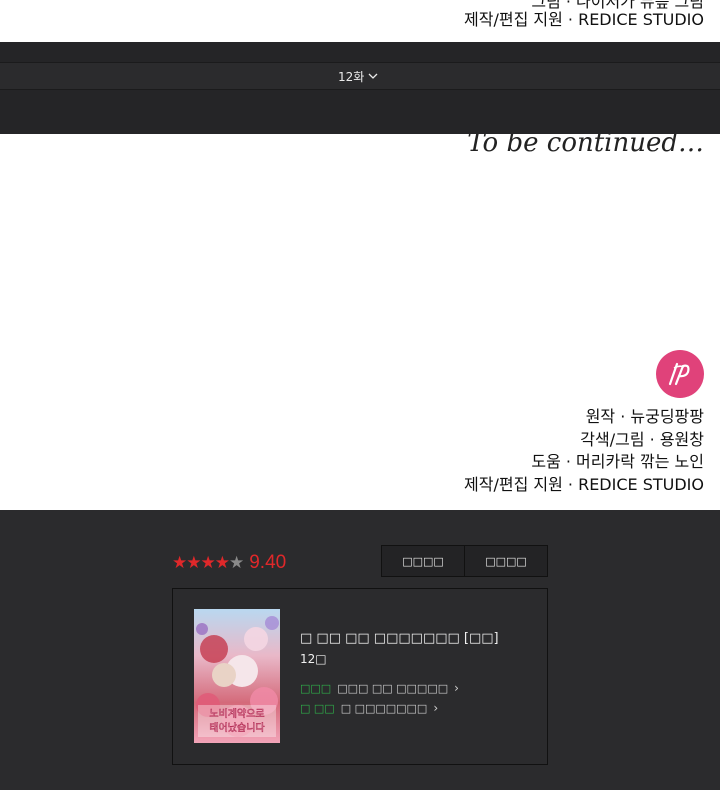  I want to click on action-button-1: □□□□, so click(423, 561).